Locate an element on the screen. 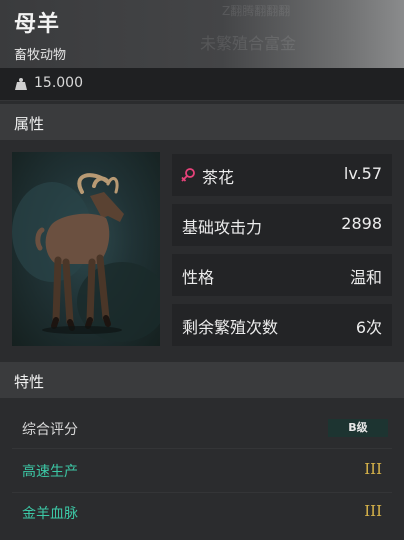 The width and height of the screenshot is (404, 540). stat-label: 茶花 is located at coordinates (218, 177).